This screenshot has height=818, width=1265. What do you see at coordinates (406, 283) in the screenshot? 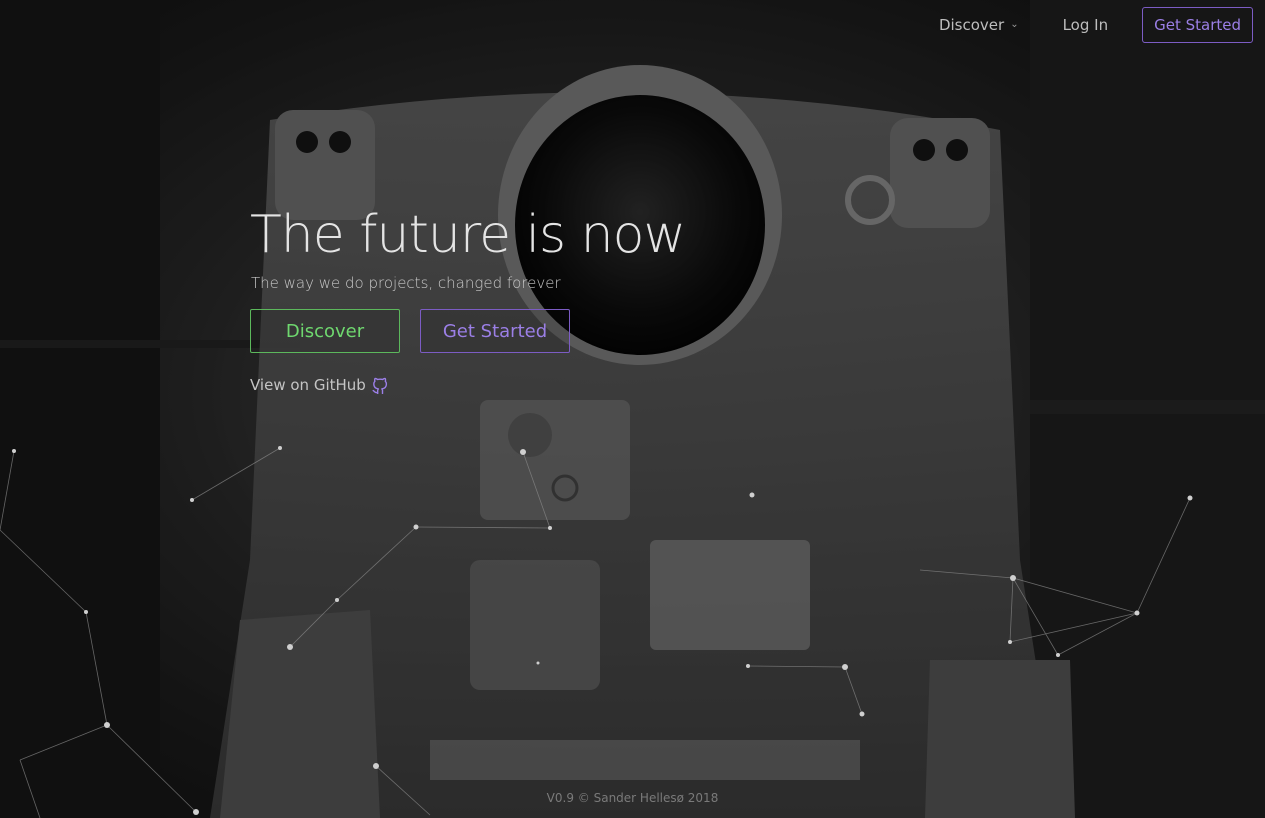
I see `hero-subtitle: The way we do projects, changed forever` at bounding box center [406, 283].